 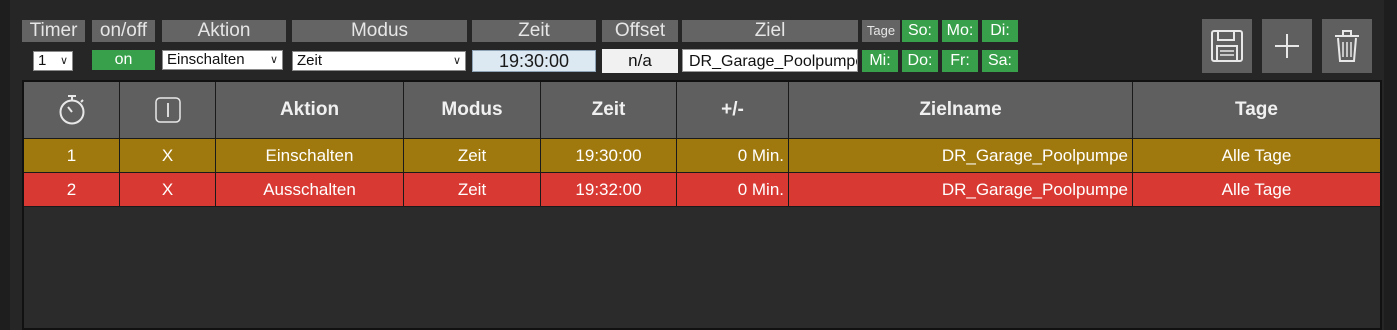 What do you see at coordinates (379, 61) in the screenshot?
I see `modus-select: Zeit ∨` at bounding box center [379, 61].